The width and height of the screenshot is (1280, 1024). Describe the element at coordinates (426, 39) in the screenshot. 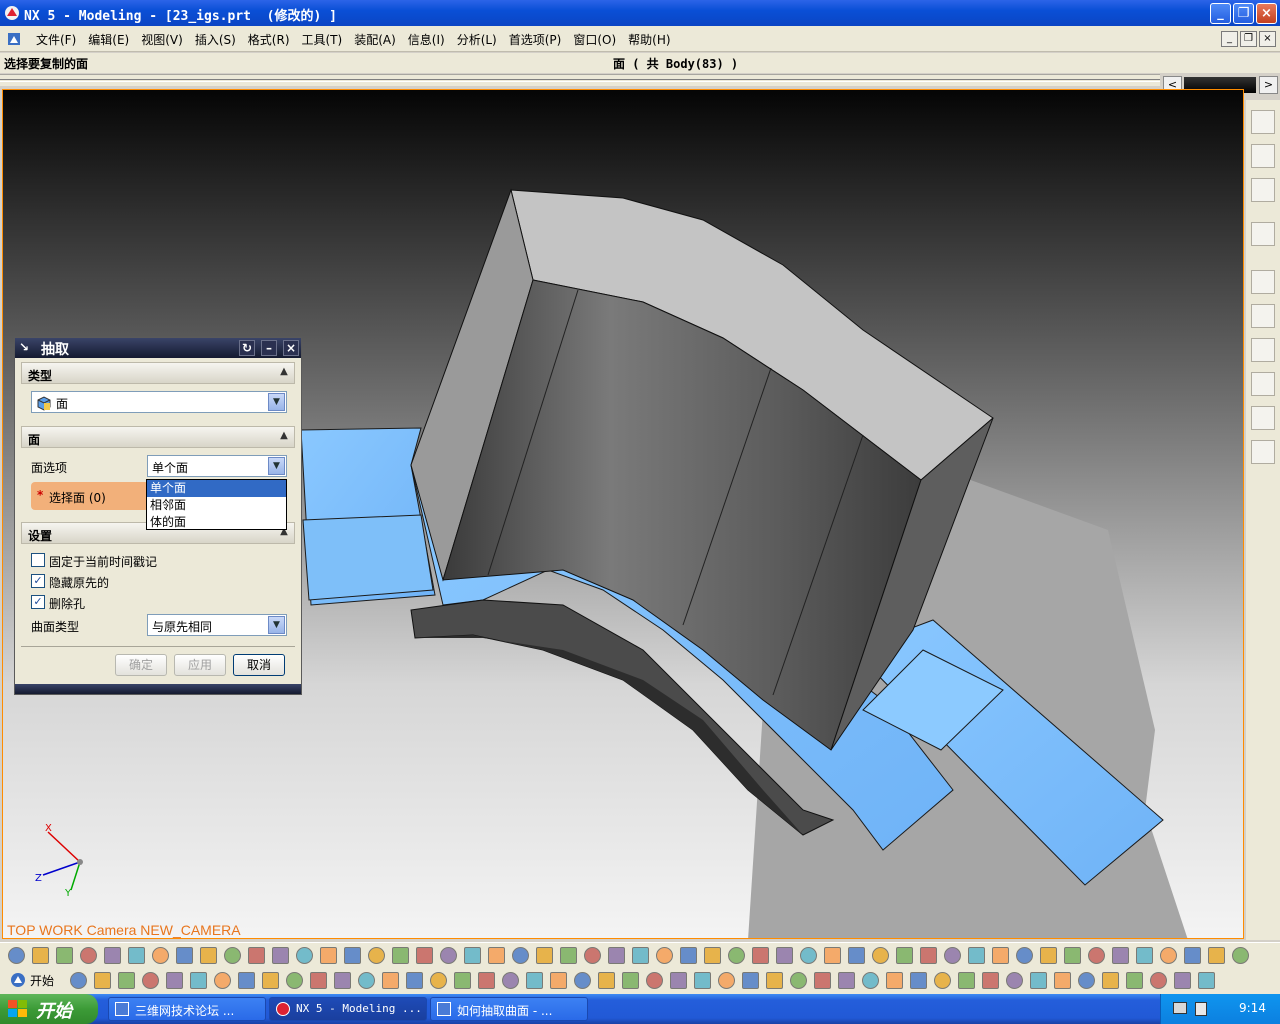

I see `menu-item-7: 信息(I)` at that location.